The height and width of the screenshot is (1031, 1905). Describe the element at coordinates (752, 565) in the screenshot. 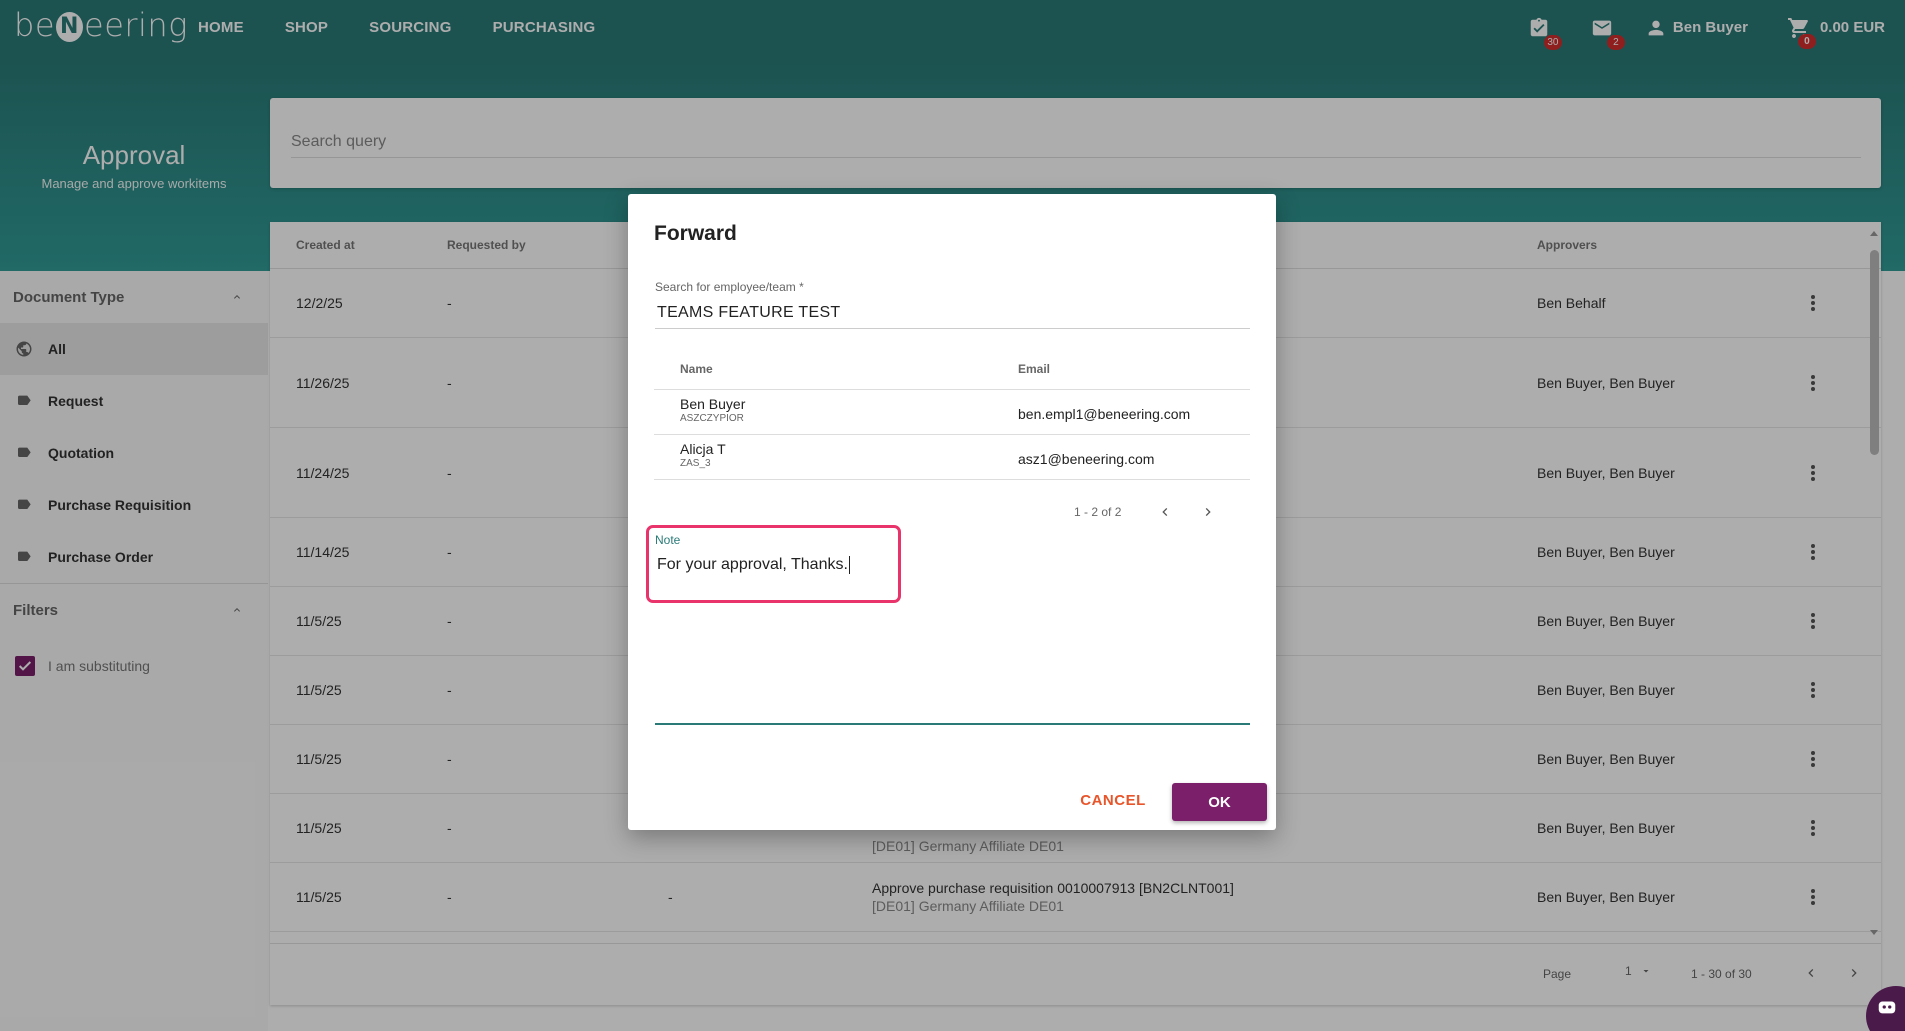

I see `note-text: For your approval, Thanks.` at that location.